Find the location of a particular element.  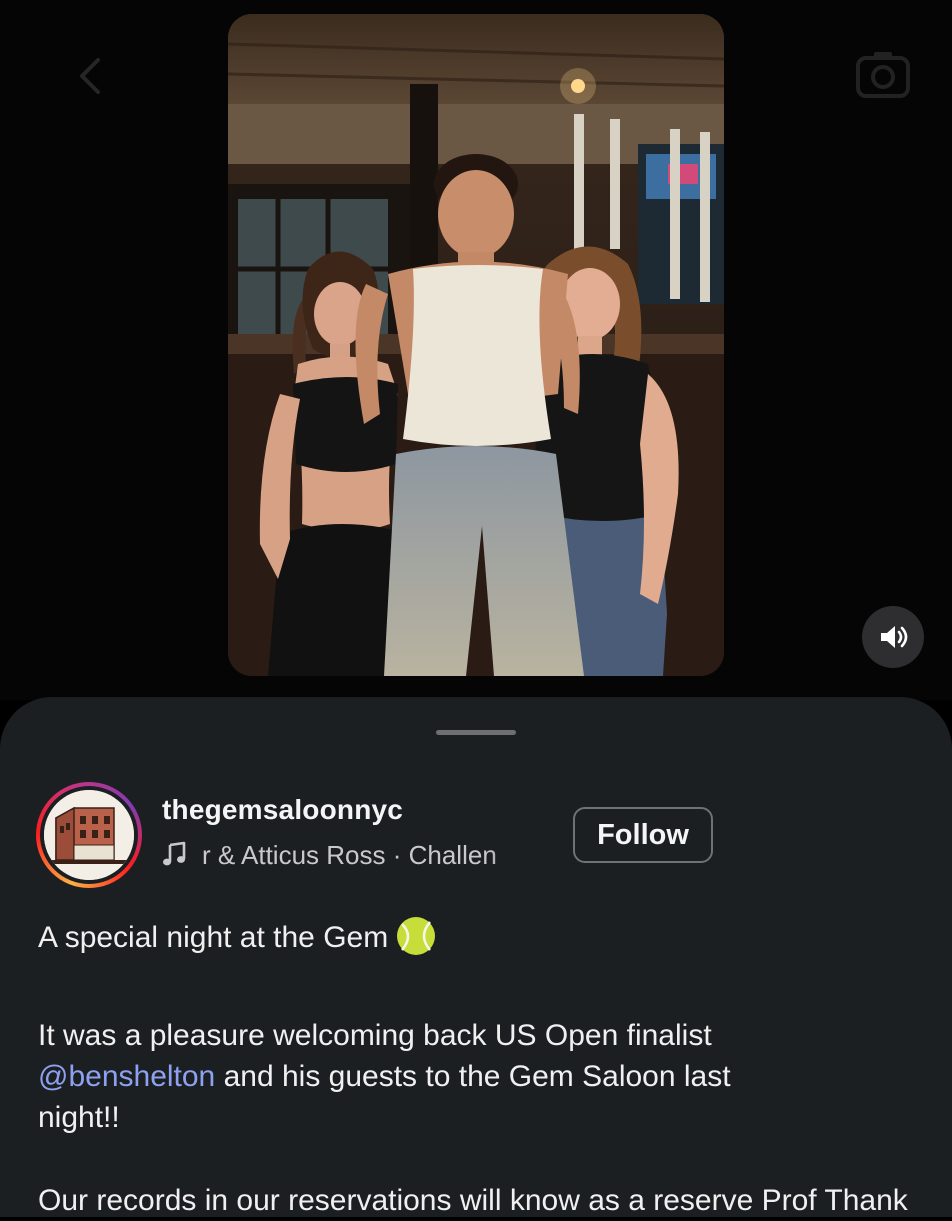

chevron-left-icon is located at coordinates (92, 76).